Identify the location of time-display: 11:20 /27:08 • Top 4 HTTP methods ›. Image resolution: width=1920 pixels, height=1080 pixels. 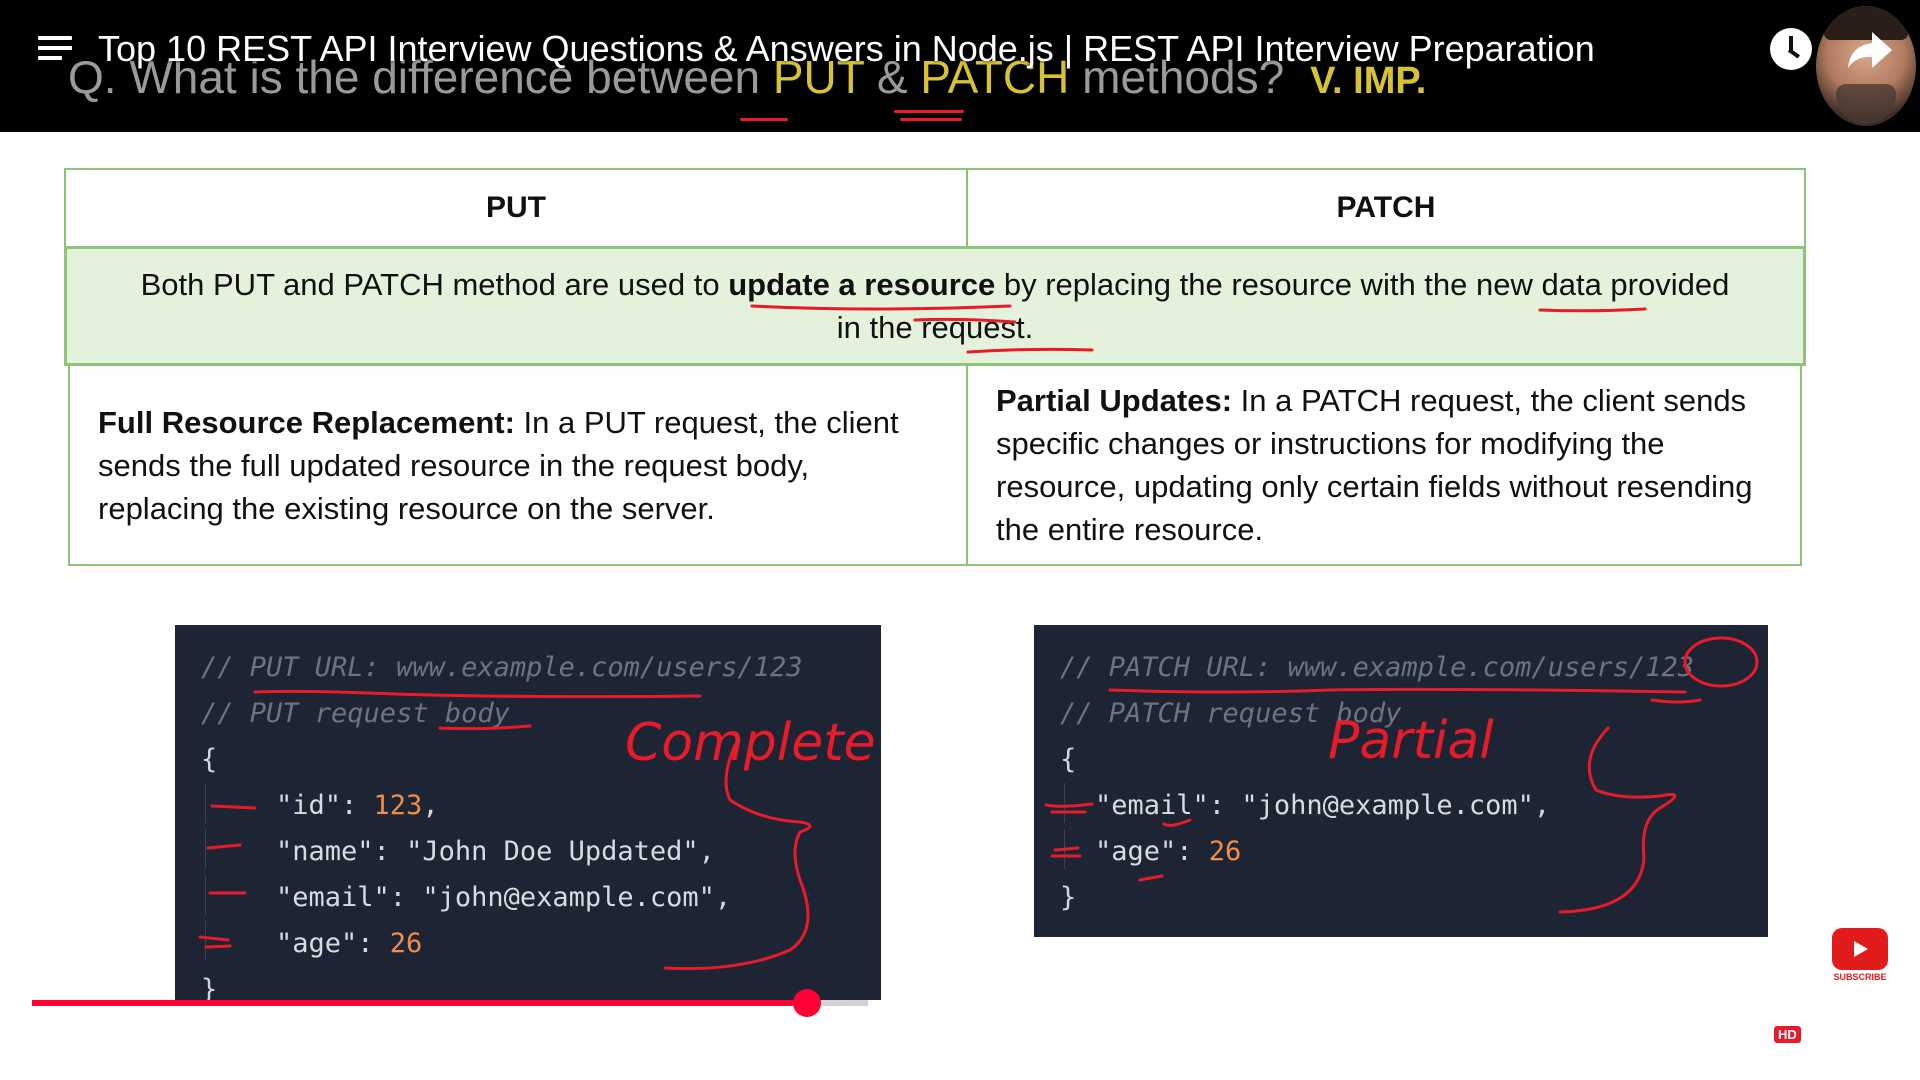
(586, 1038).